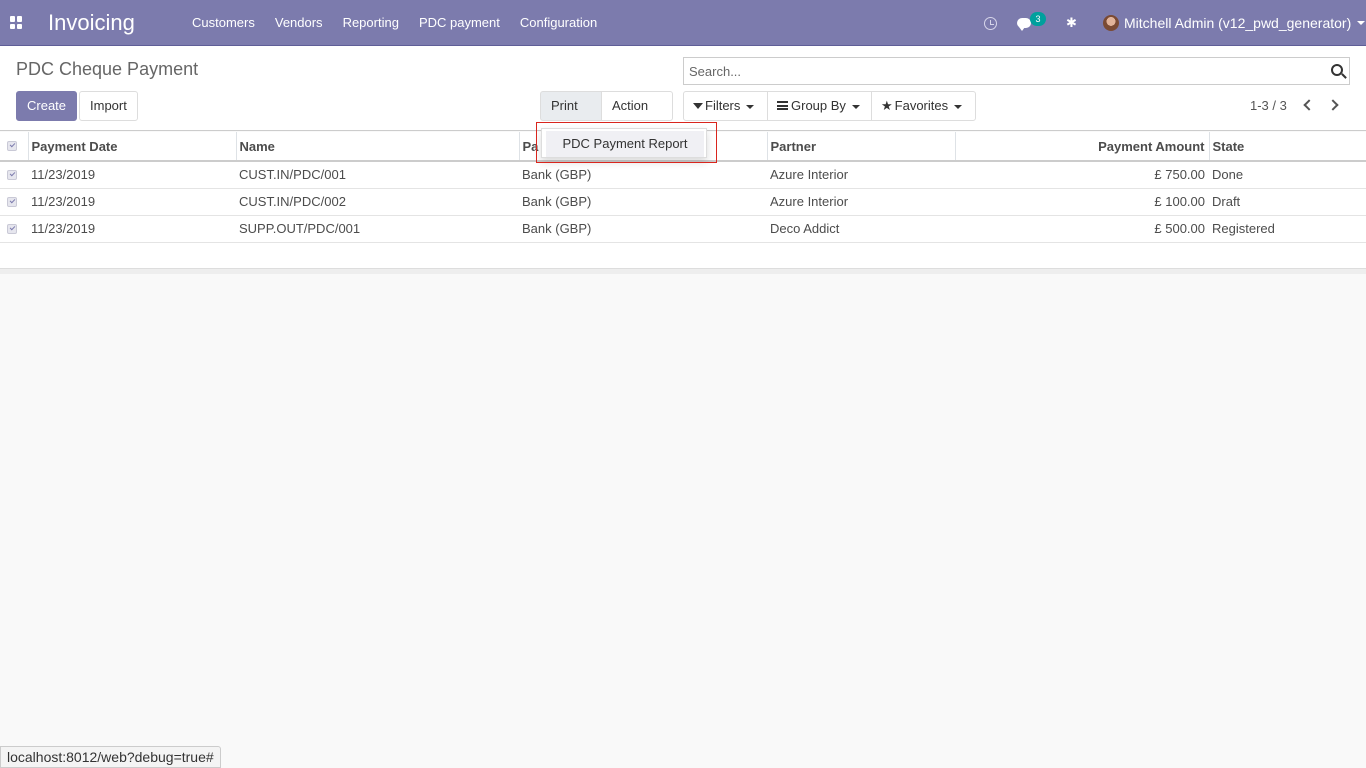  I want to click on empty-row, so click(683, 256).